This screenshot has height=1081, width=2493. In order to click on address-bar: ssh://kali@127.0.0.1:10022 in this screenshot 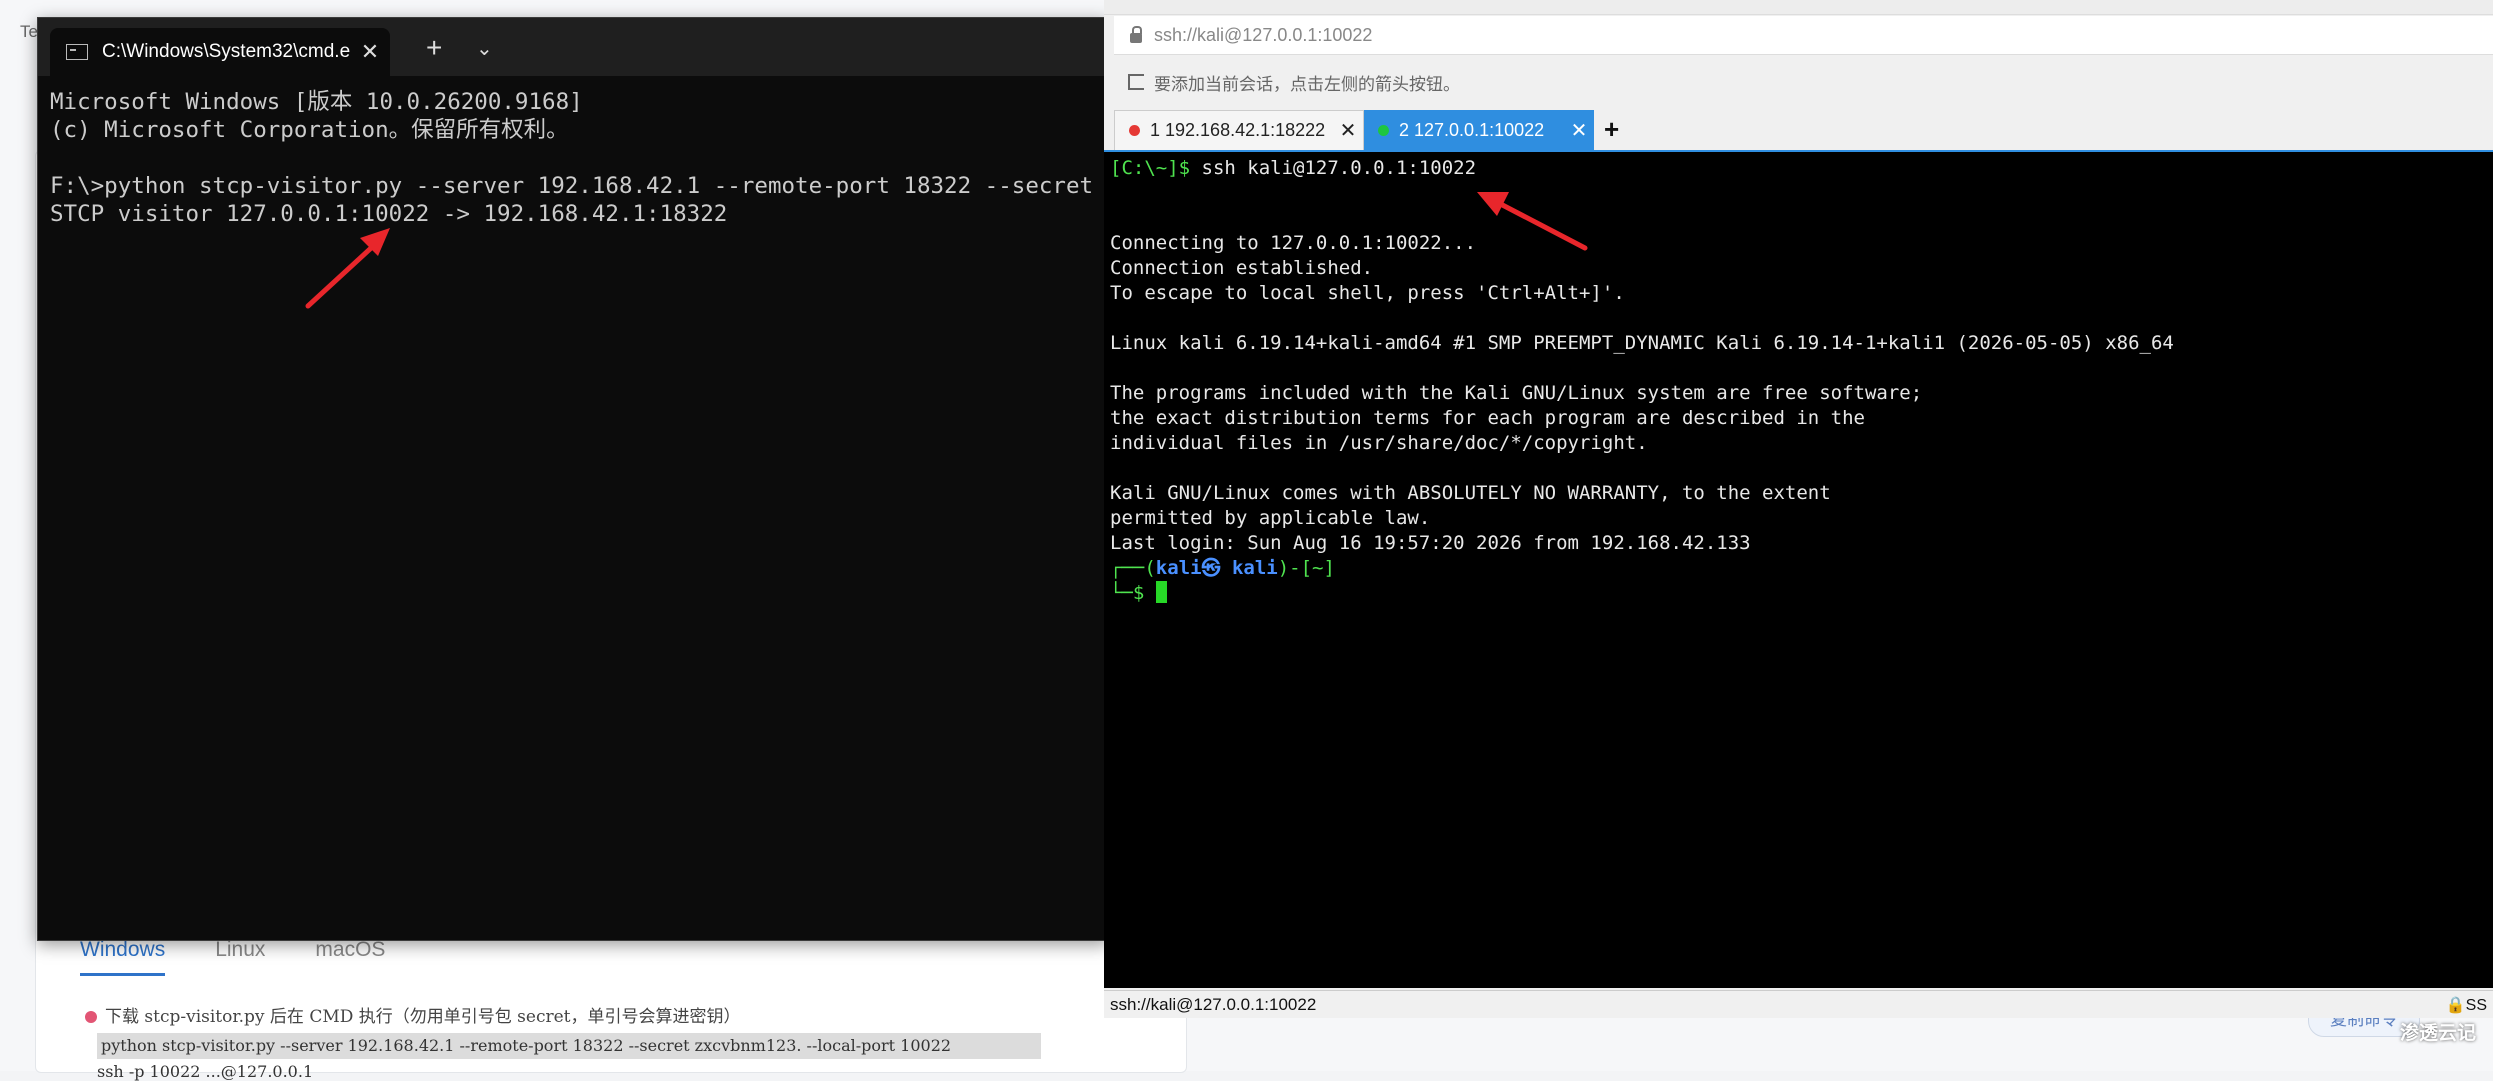, I will do `click(1803, 35)`.